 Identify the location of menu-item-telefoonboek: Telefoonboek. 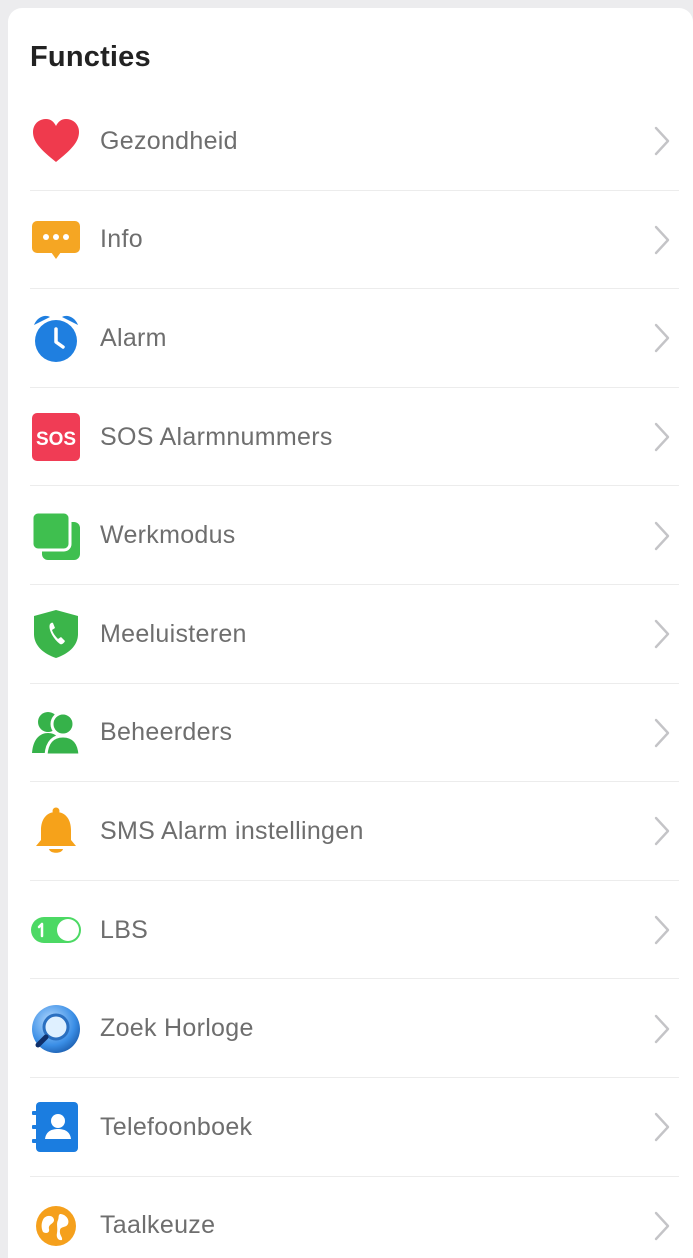
(350, 1127).